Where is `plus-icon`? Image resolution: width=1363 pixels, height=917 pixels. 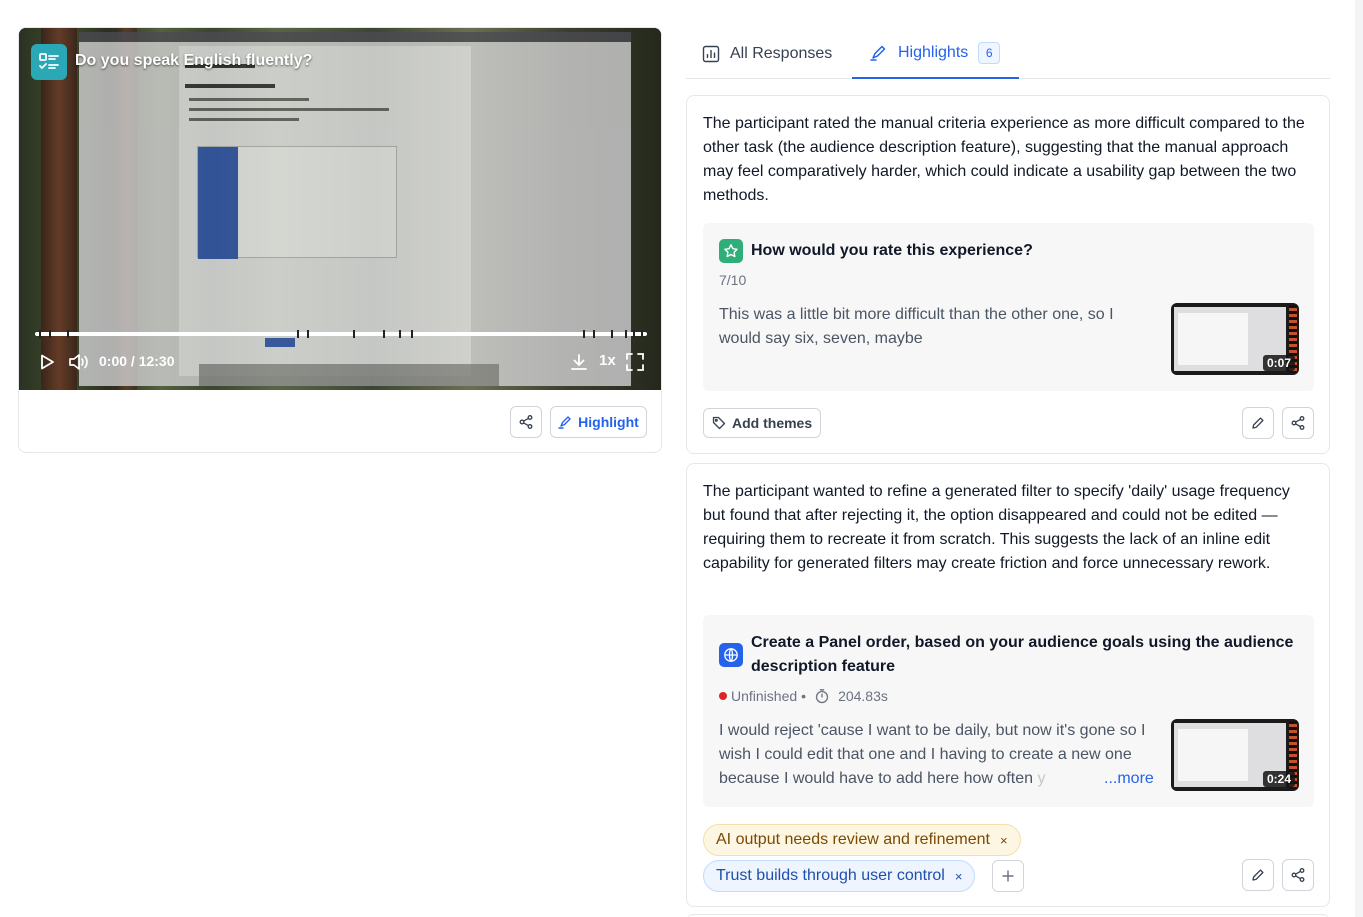 plus-icon is located at coordinates (1008, 876).